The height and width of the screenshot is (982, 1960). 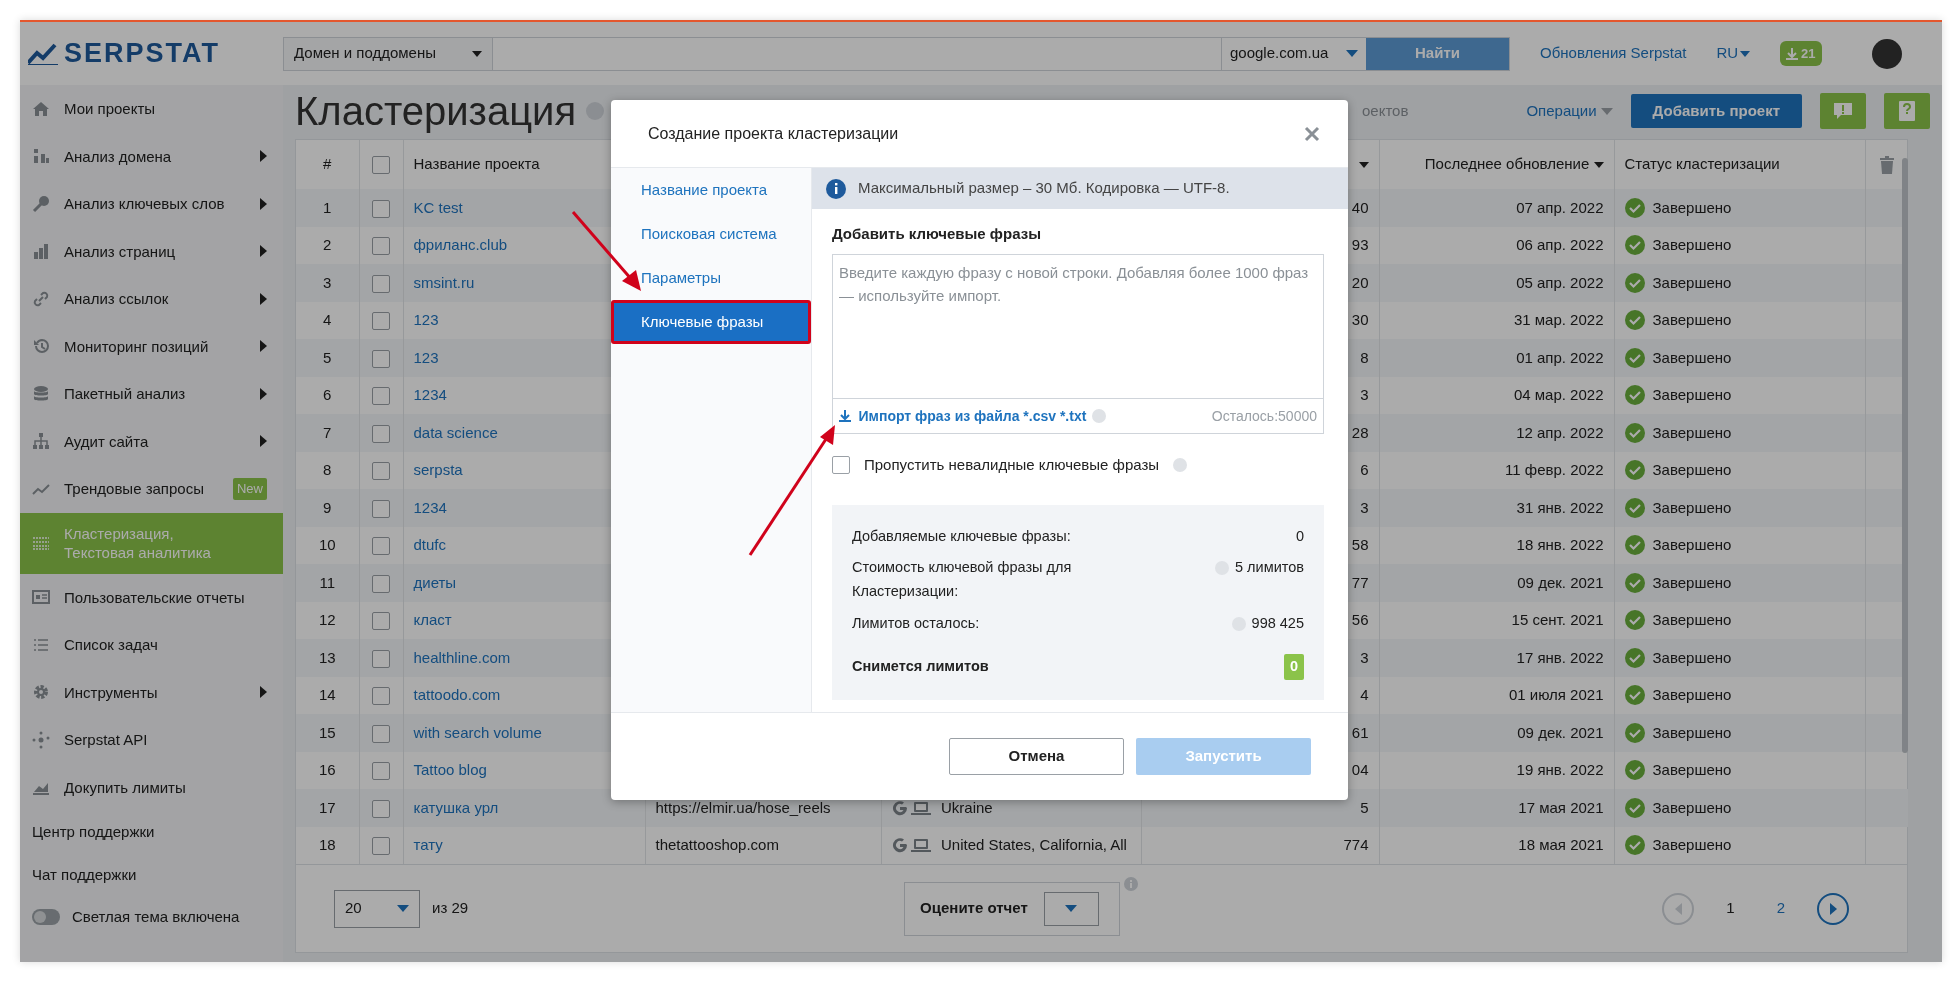 What do you see at coordinates (151, 346) in the screenshot?
I see `sidebar-item: Мониторинг позиций` at bounding box center [151, 346].